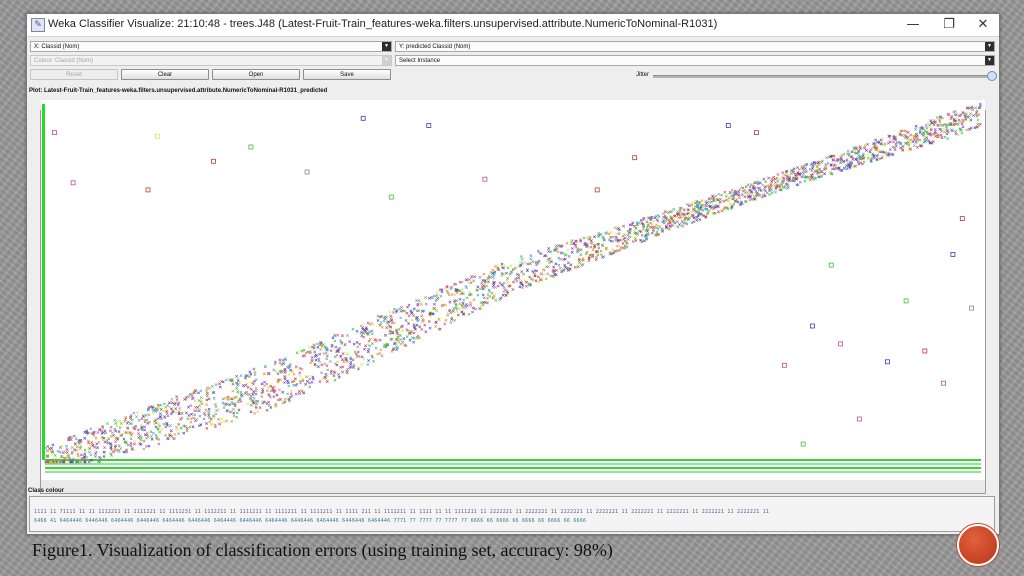  What do you see at coordinates (57, 47) in the screenshot?
I see `x-axis-select-label: X: Classid (Nom)` at bounding box center [57, 47].